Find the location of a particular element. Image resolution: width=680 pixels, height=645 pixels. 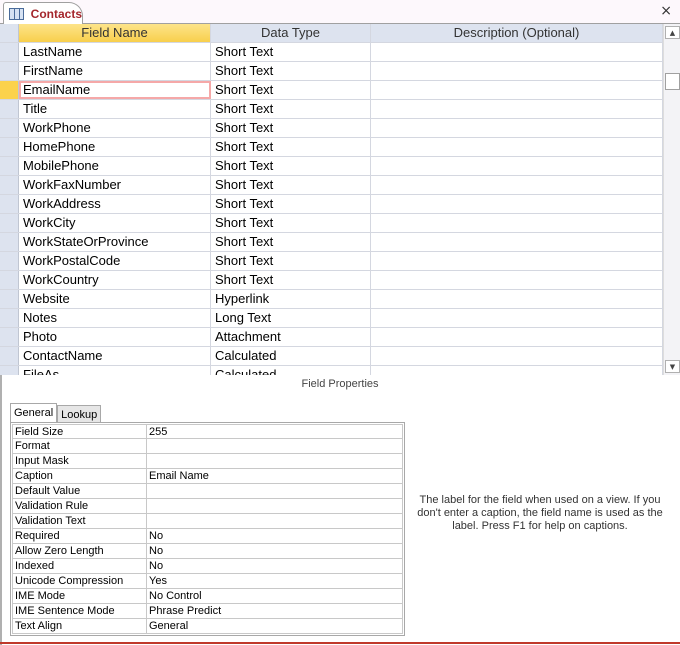

field-row: WorkCountry Short Text is located at coordinates (331, 280).